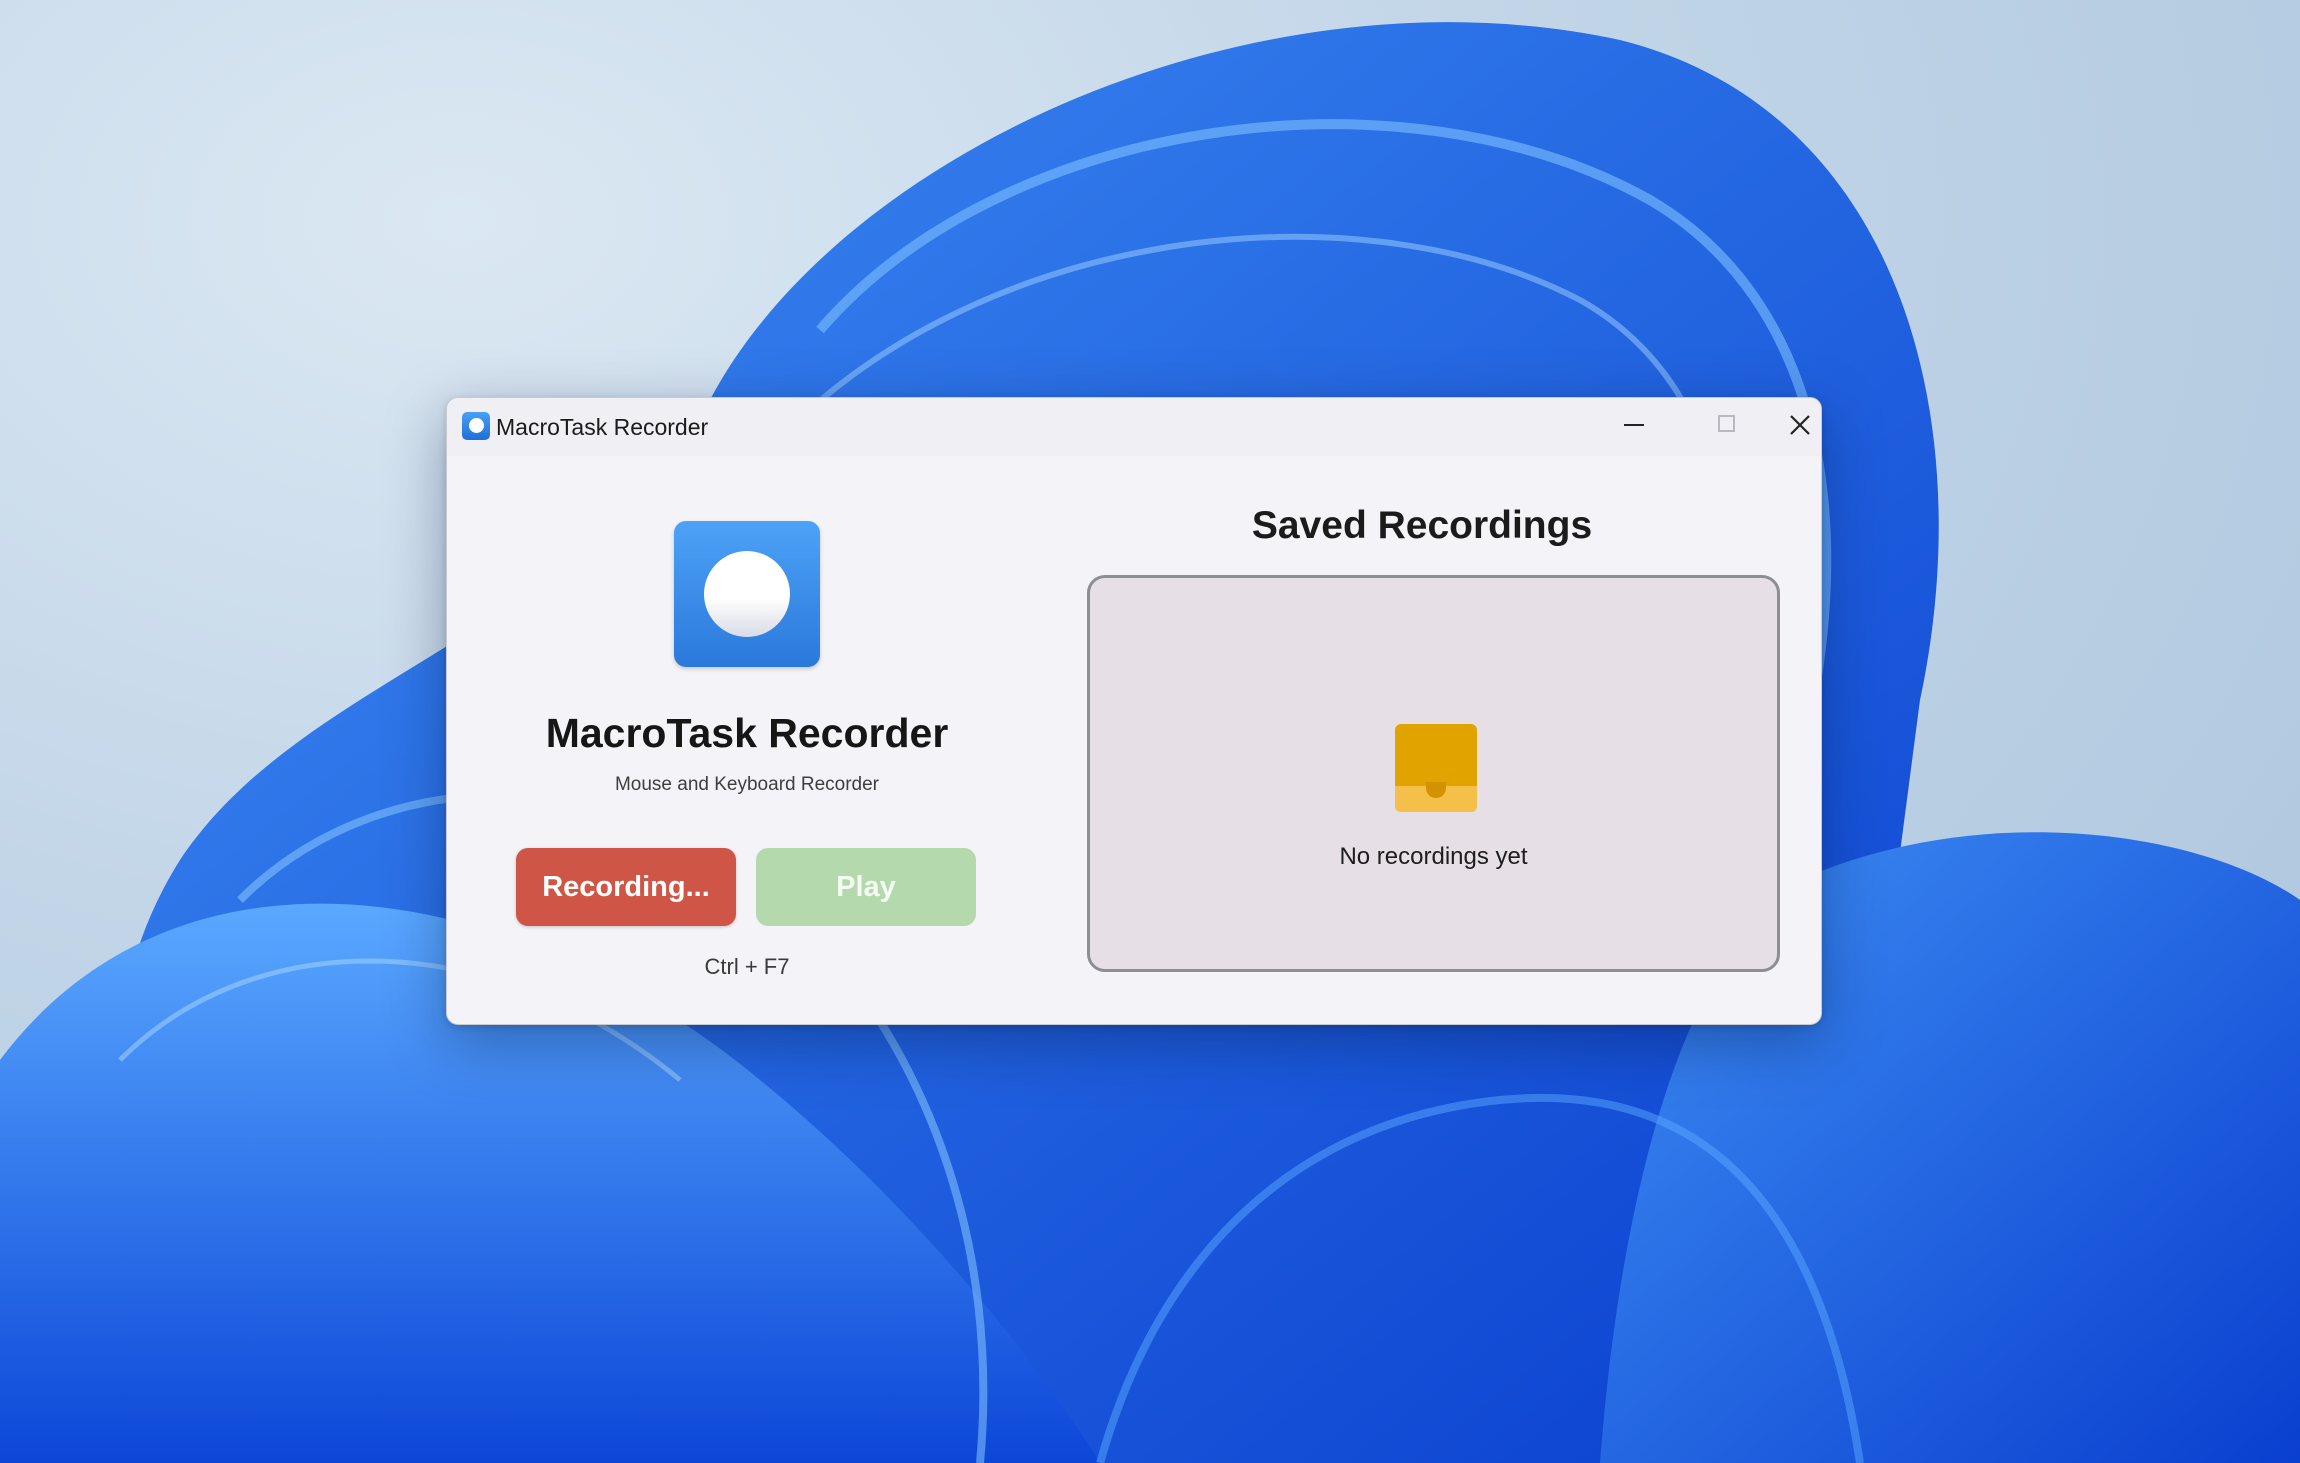 This screenshot has height=1463, width=2300. Describe the element at coordinates (1636, 424) in the screenshot. I see `minimize-button` at that location.